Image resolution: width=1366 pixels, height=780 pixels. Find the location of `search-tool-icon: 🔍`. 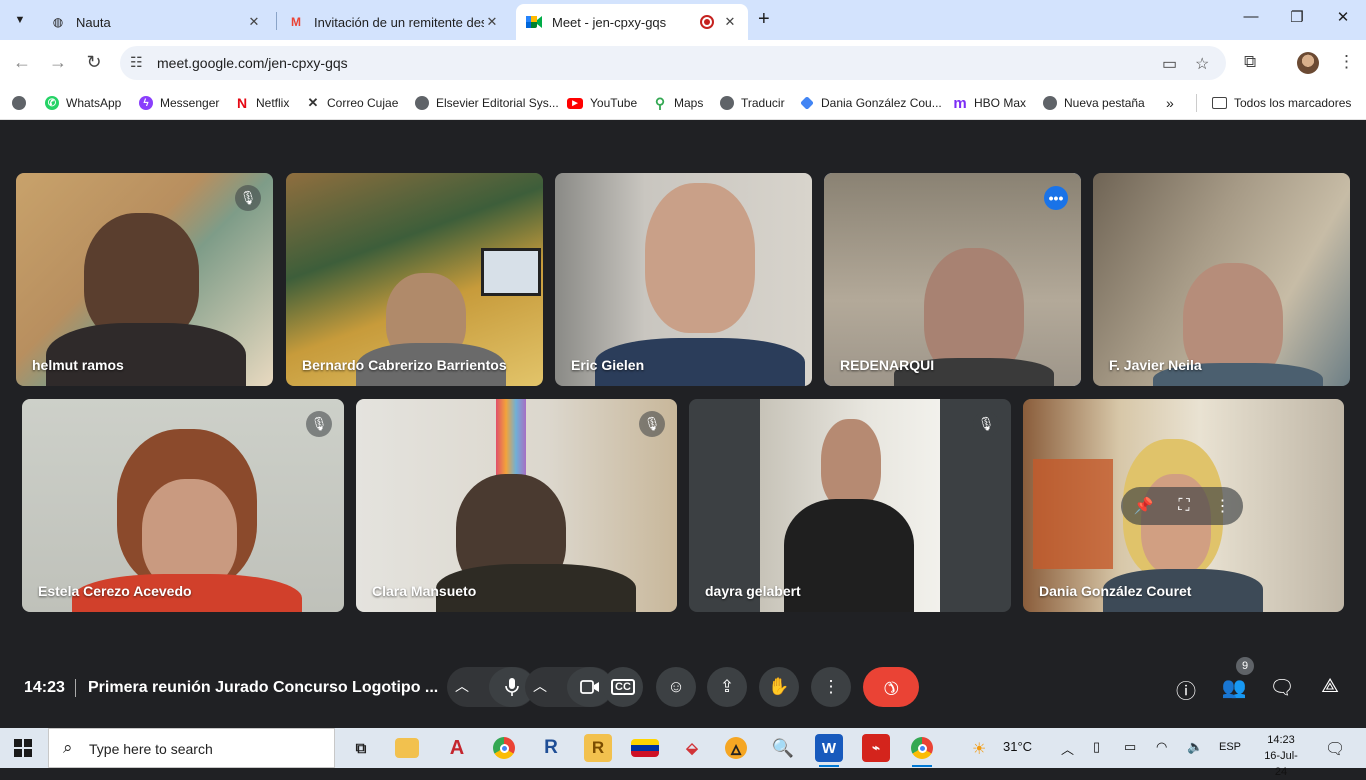

search-tool-icon: 🔍 is located at coordinates (783, 748).